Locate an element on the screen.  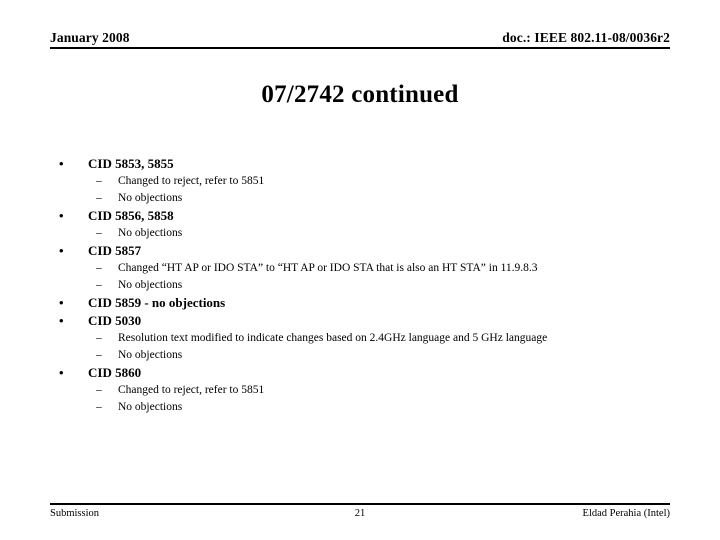
bullet-heading: • CID 5856, 5858 is located at coordinates (365, 216).